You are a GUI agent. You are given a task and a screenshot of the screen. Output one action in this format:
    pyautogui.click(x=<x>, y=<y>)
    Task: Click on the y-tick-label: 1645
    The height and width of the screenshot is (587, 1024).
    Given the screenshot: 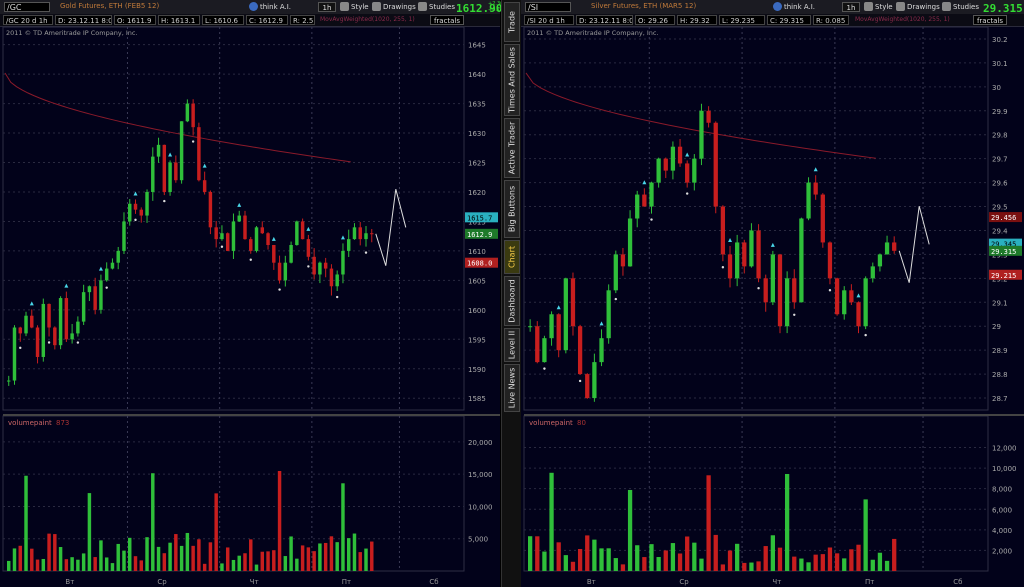 What is the action you would take?
    pyautogui.click(x=477, y=46)
    